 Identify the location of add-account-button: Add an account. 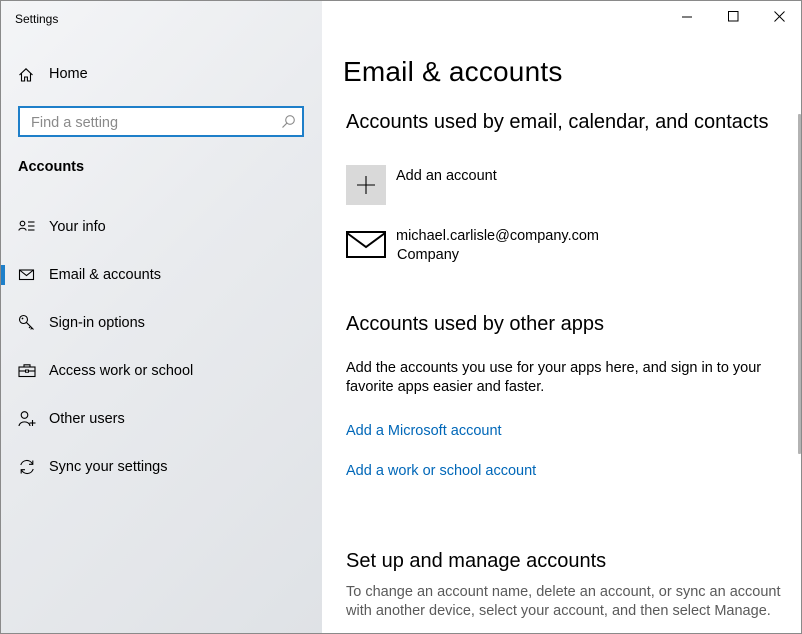
(496, 185).